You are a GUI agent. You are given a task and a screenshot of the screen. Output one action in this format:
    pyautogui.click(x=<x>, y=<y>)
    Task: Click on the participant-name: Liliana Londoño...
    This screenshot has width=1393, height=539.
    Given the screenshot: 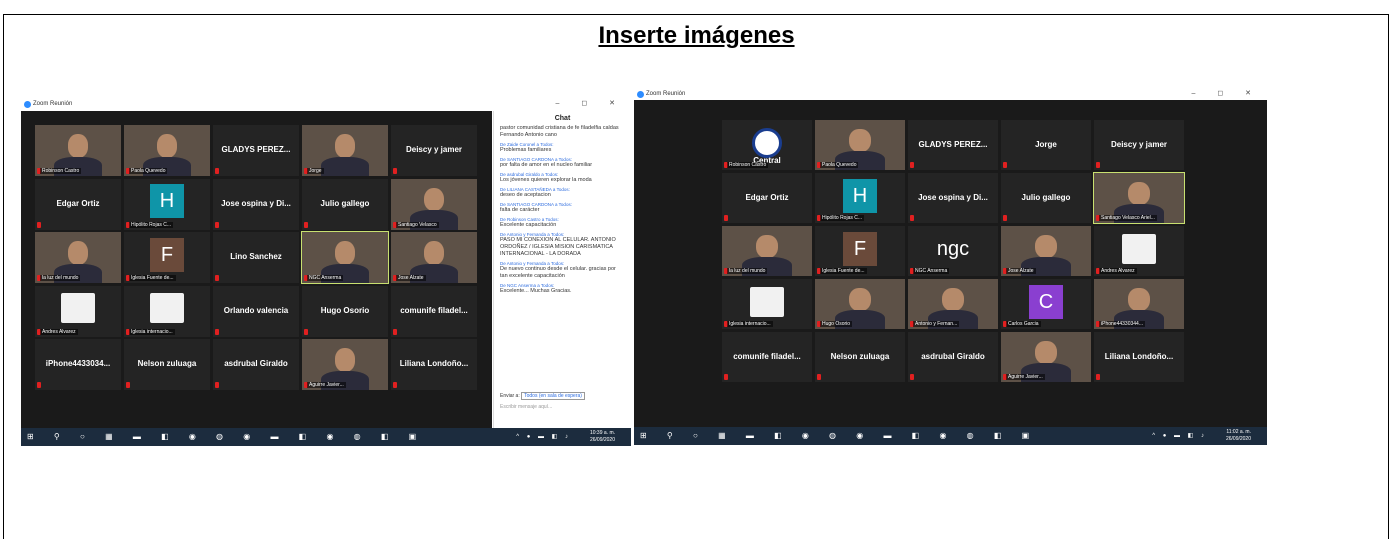 What is the action you would take?
    pyautogui.click(x=1139, y=356)
    